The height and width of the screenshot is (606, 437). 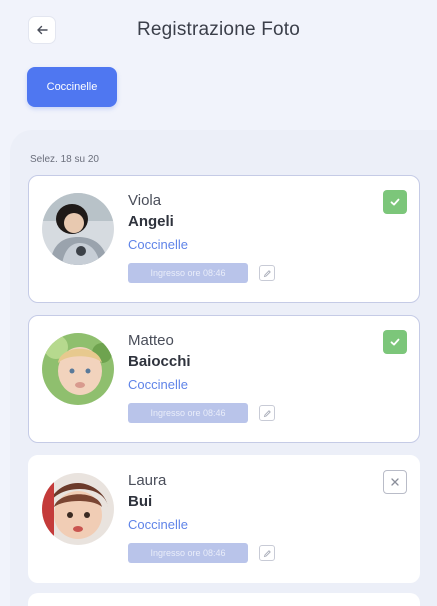 I want to click on header: Registrazione Foto, so click(x=218, y=31).